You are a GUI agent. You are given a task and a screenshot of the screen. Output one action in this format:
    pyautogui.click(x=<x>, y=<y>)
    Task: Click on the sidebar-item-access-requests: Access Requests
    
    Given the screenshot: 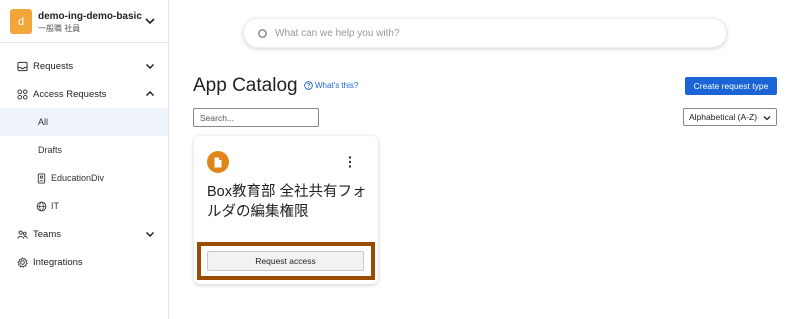 What is the action you would take?
    pyautogui.click(x=84, y=94)
    